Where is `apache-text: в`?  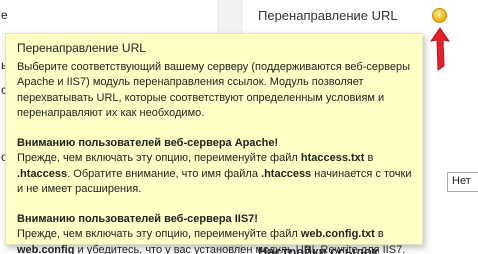
apache-text: в is located at coordinates (369, 158).